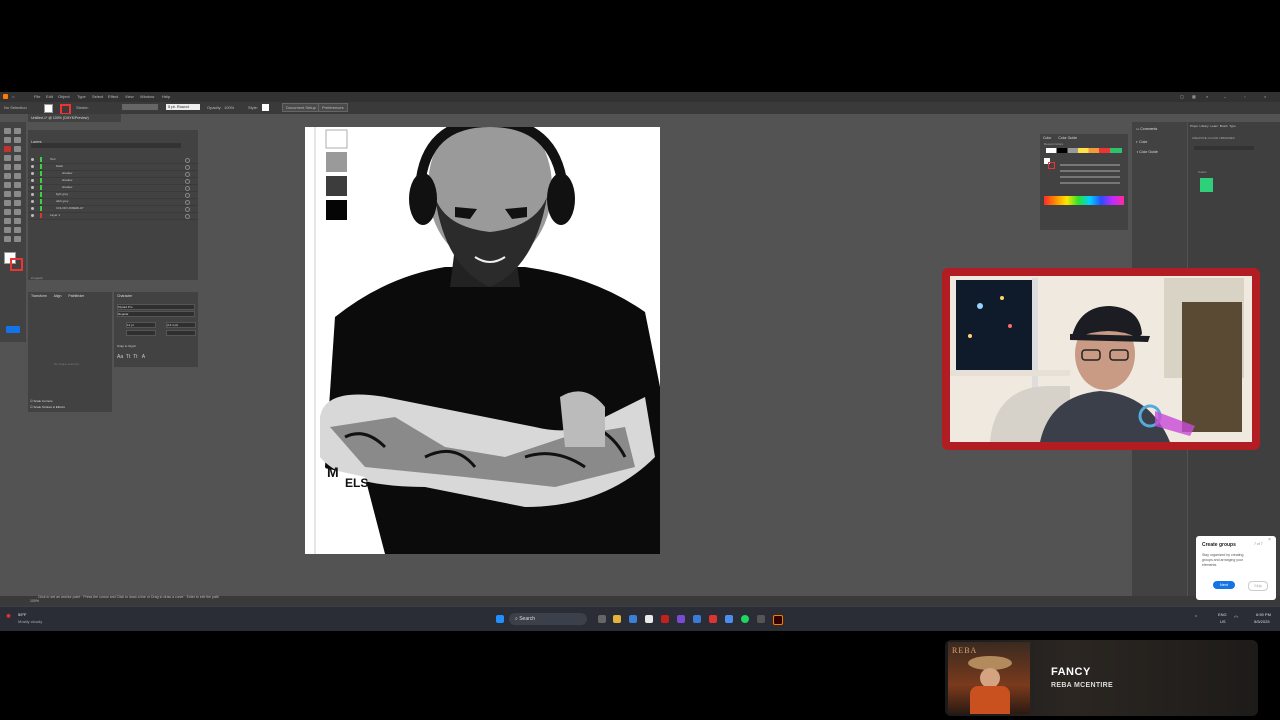  I want to click on color-guide-panel-button: ◑ Color Guide, so click(1147, 152).